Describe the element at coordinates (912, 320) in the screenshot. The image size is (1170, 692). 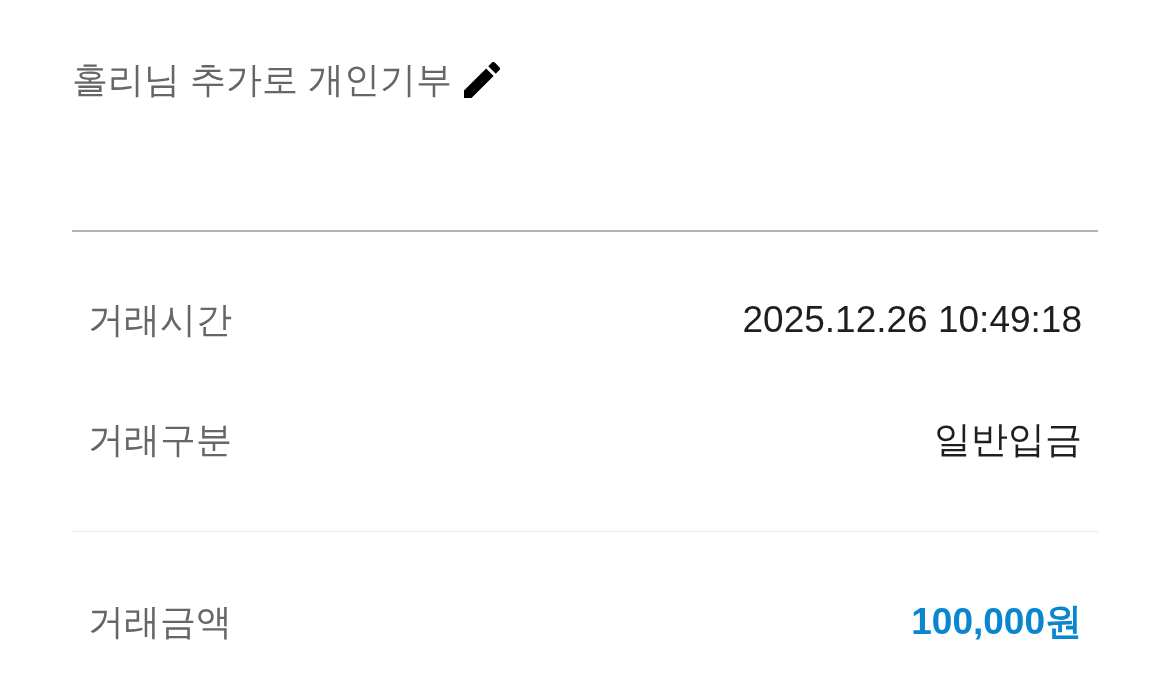
I see `field-value: 2025.12.26 10:49:18` at that location.